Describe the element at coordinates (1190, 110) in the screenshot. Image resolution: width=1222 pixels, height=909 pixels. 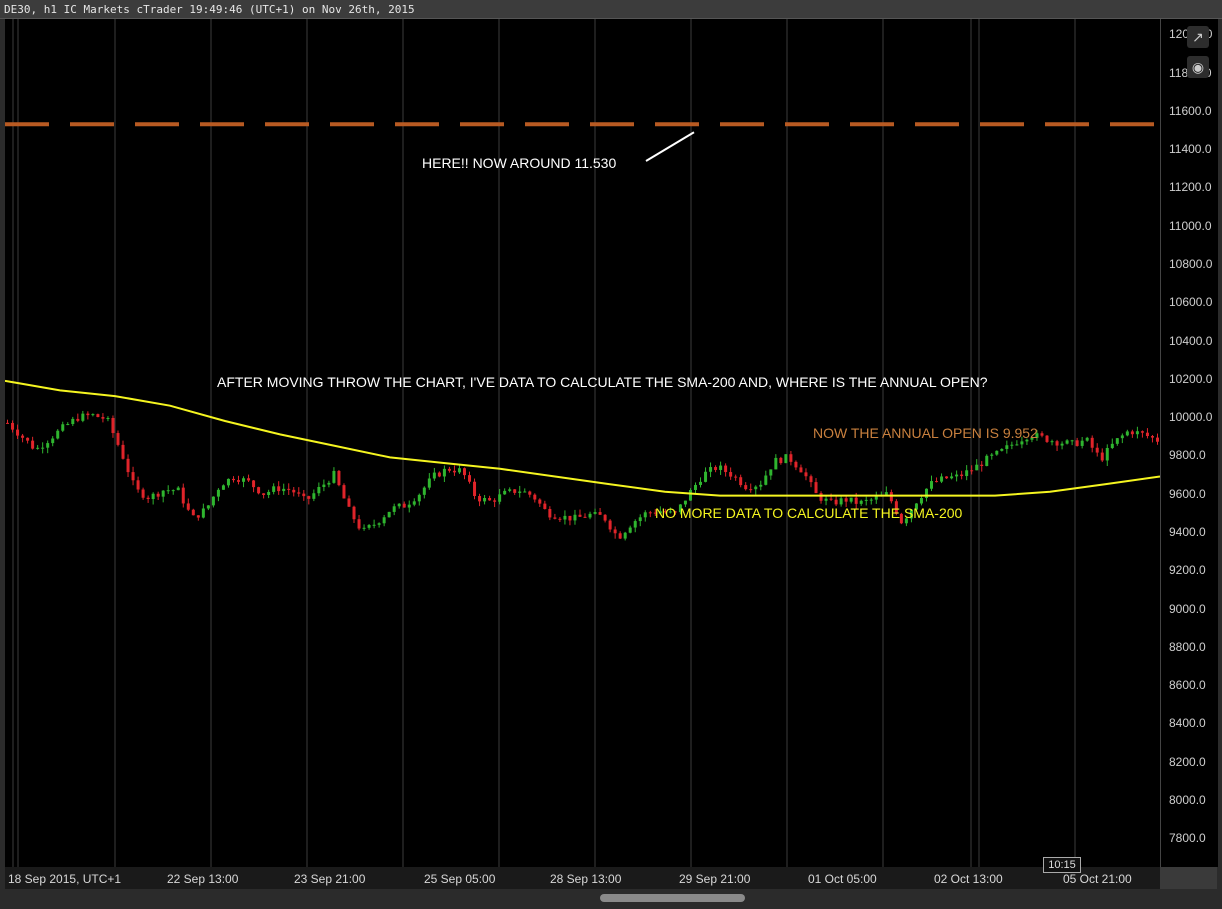
I see `y-tick-label: 11600.0` at that location.